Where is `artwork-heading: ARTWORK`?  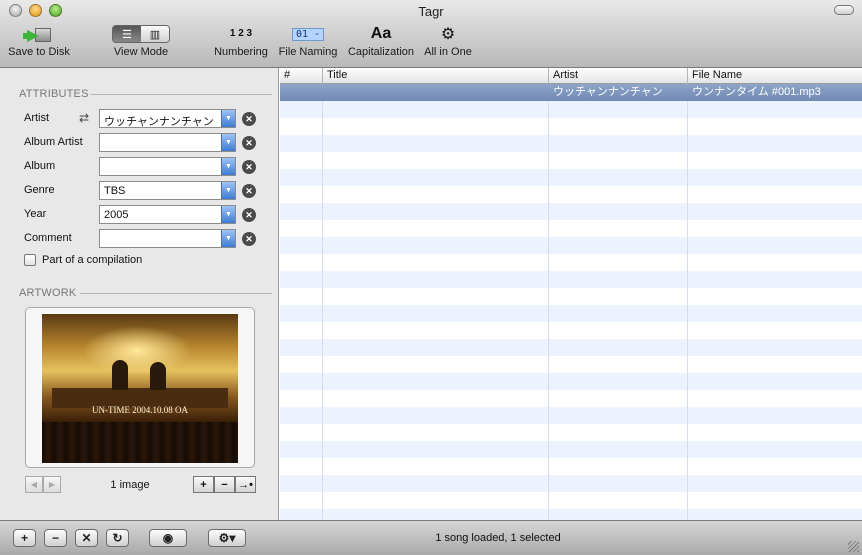
artwork-heading: ARTWORK is located at coordinates (48, 293).